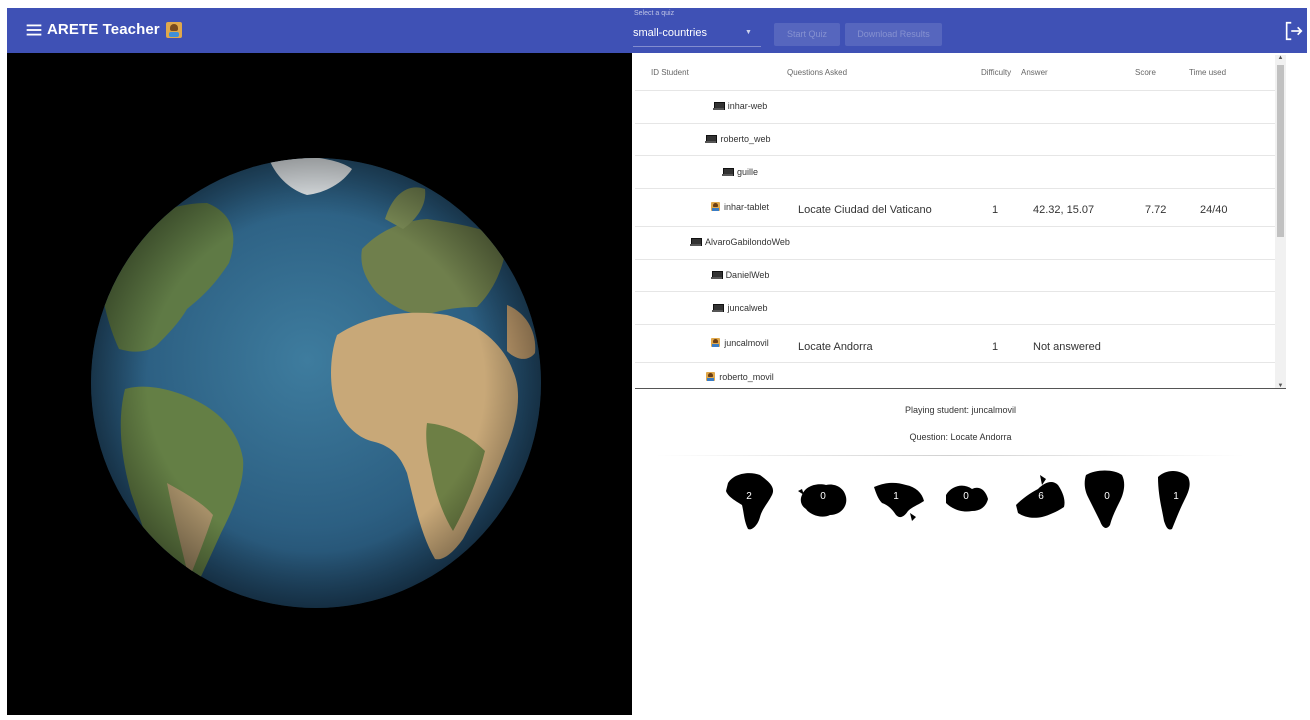  Describe the element at coordinates (955, 308) in the screenshot. I see `table-row: juncalweb` at that location.